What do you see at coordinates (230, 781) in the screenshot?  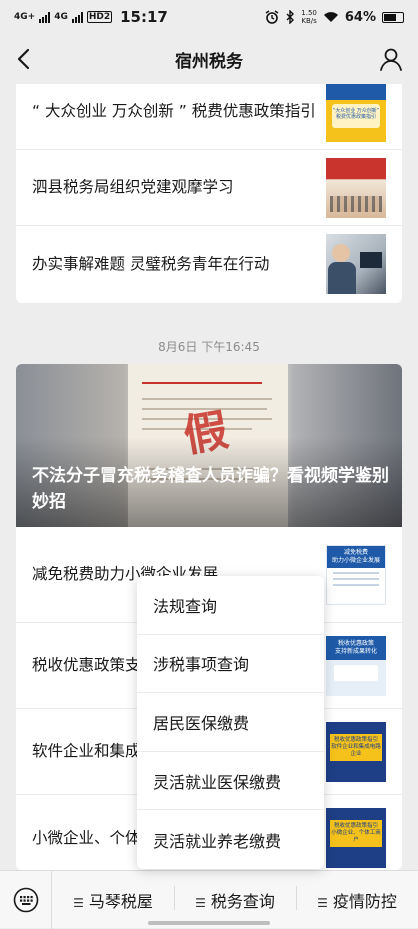 I see `menu-item-flexible-medical-payment: 灵活就业医保缴费` at bounding box center [230, 781].